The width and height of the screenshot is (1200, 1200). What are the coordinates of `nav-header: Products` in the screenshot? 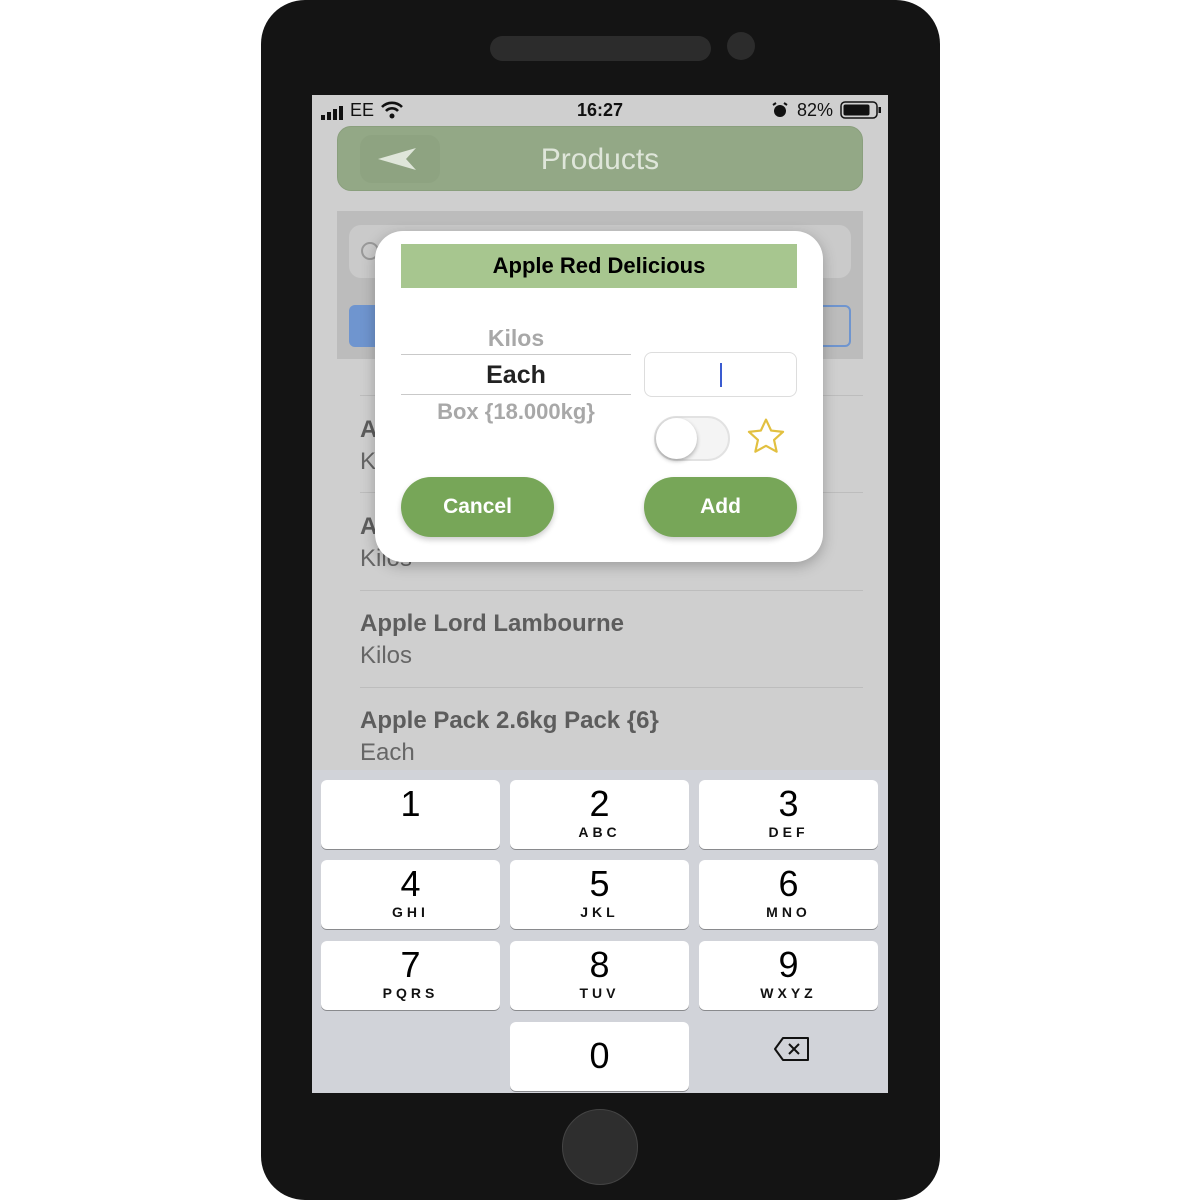 It's located at (600, 158).